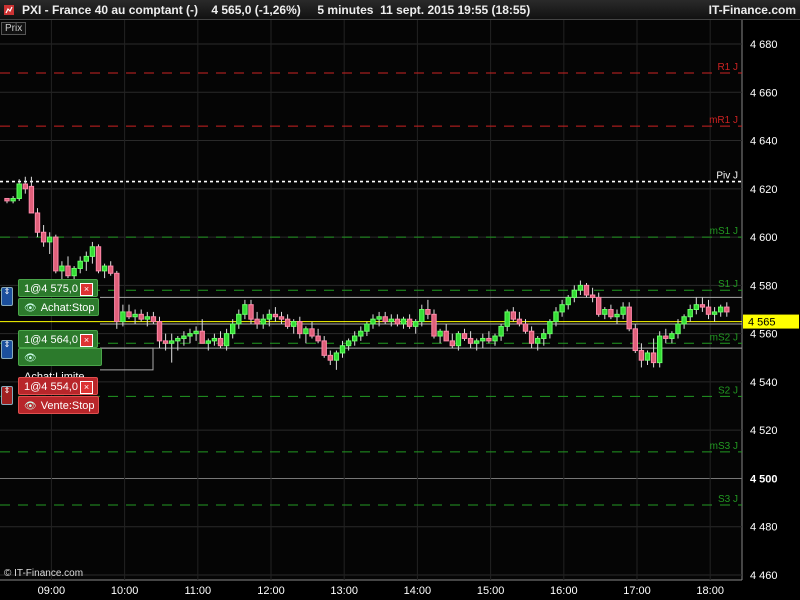  Describe the element at coordinates (728, 499) in the screenshot. I see `pivot-label: S3 J` at that location.